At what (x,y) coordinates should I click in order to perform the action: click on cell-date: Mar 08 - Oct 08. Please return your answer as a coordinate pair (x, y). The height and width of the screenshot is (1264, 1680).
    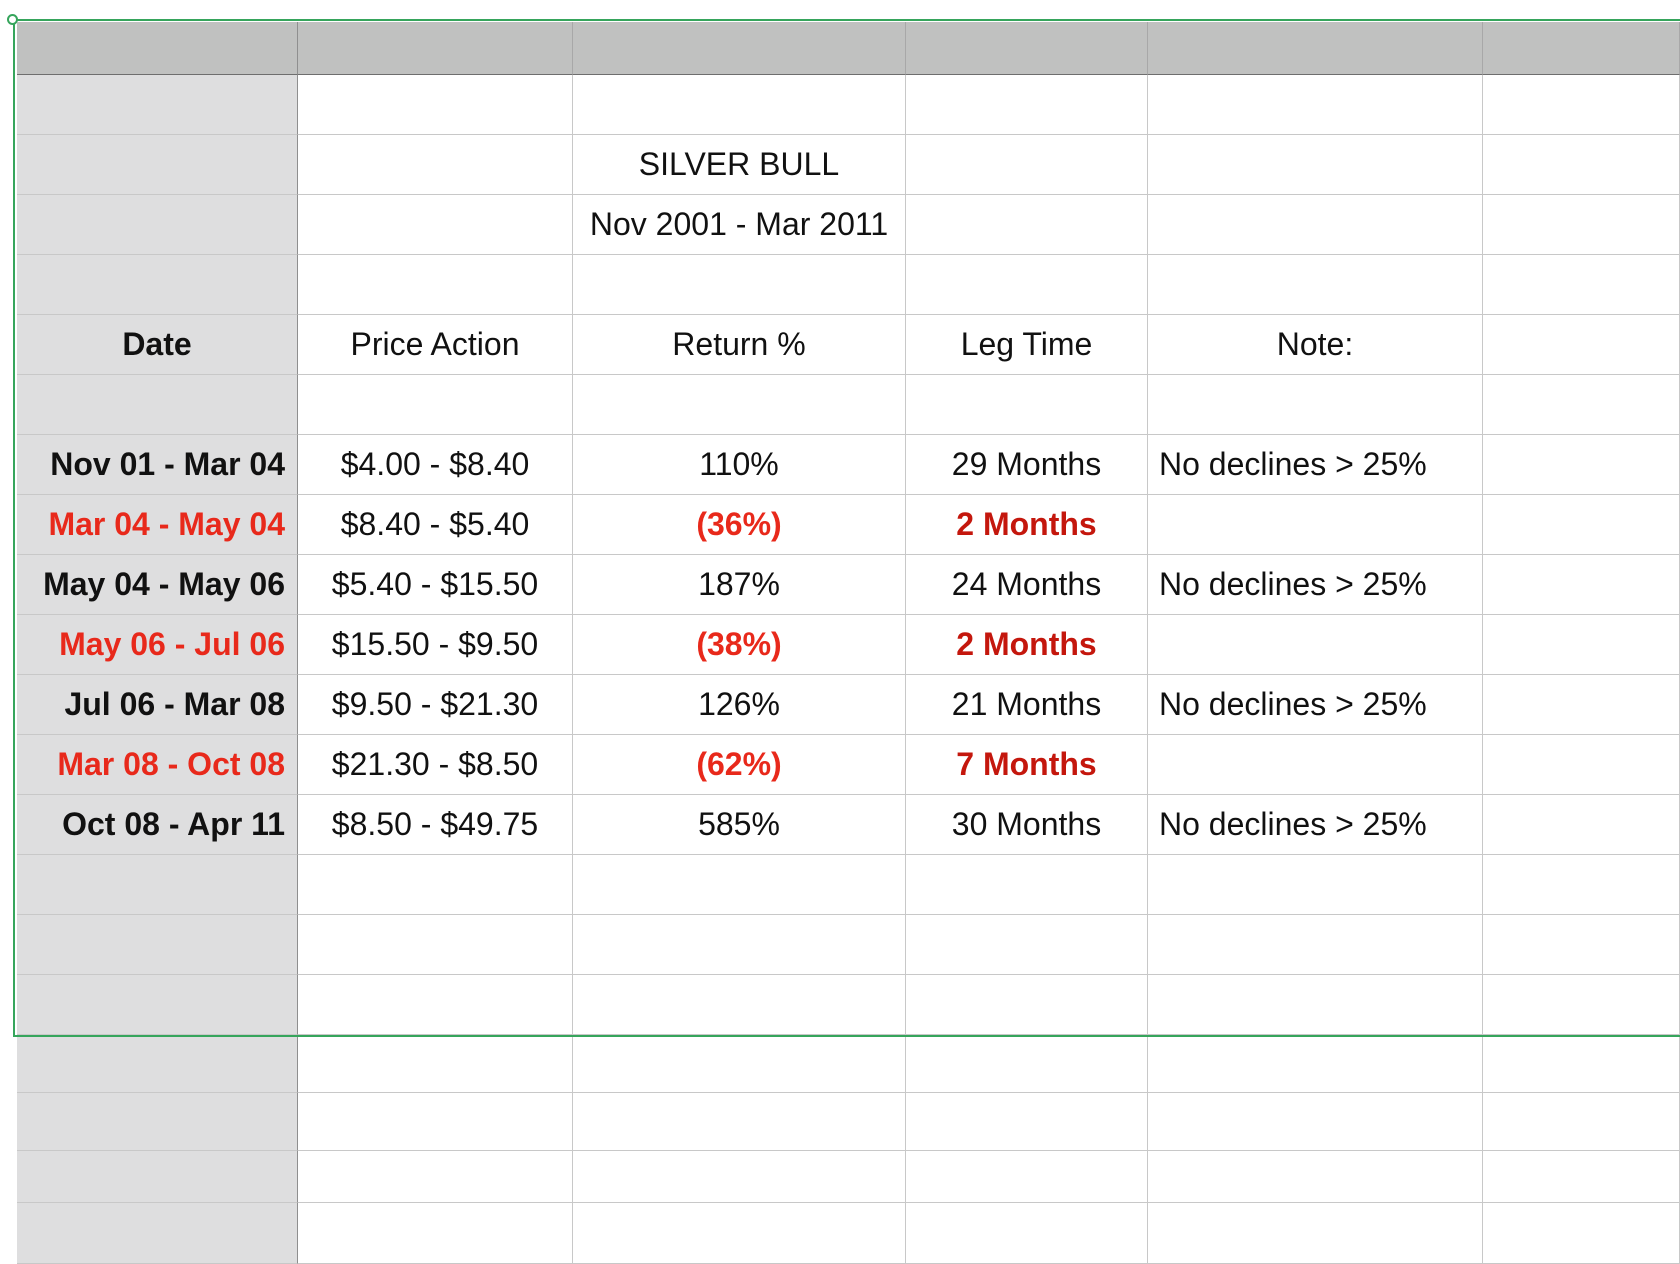
    Looking at the image, I should click on (157, 765).